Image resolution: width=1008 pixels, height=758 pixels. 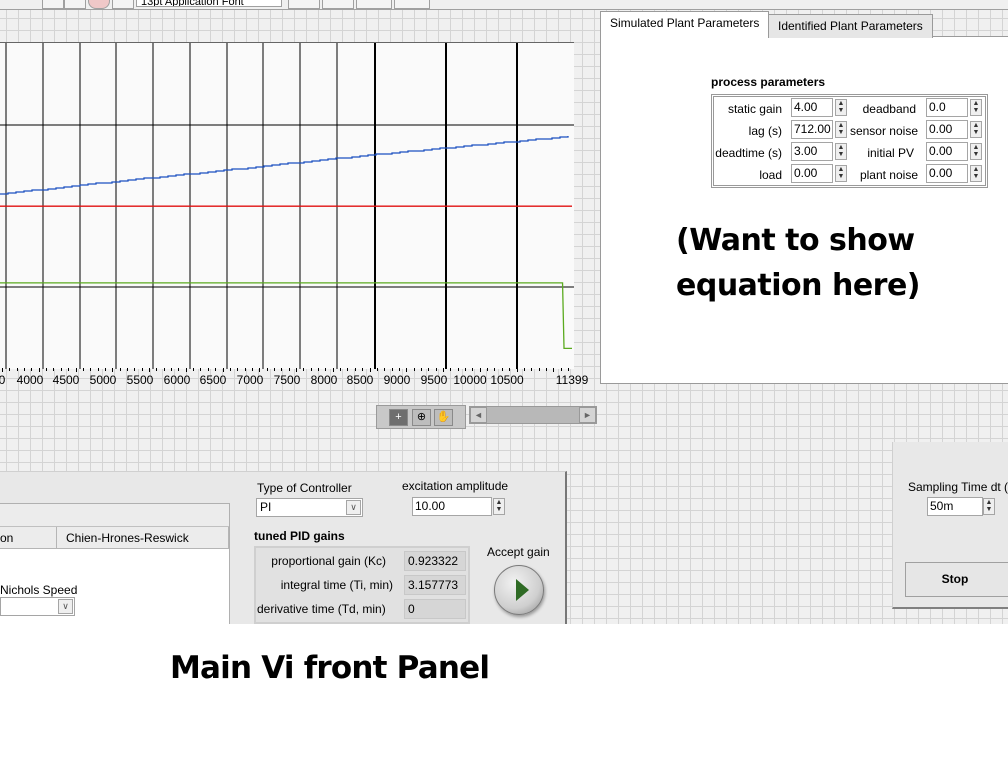 I want to click on x-tick-label: 9500, so click(x=434, y=380).